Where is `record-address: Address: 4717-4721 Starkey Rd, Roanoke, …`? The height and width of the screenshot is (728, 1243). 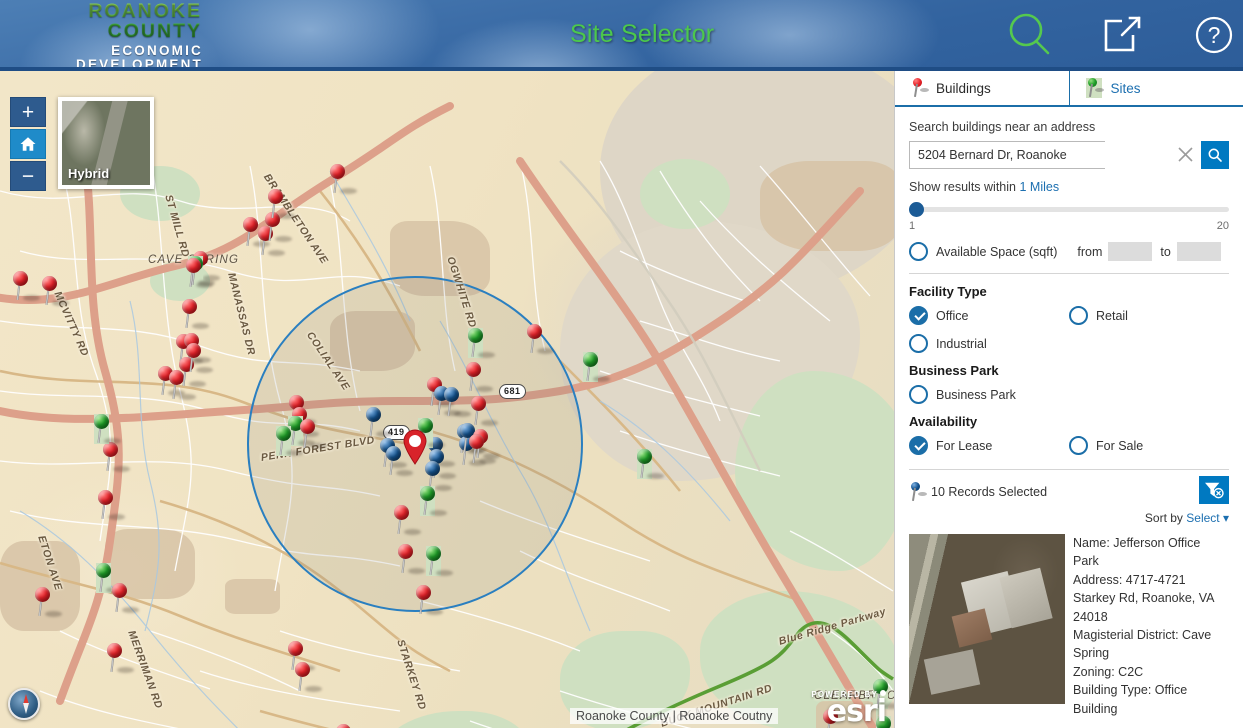 record-address: Address: 4717-4721 Starkey Rd, Roanoke, … is located at coordinates (1143, 598).